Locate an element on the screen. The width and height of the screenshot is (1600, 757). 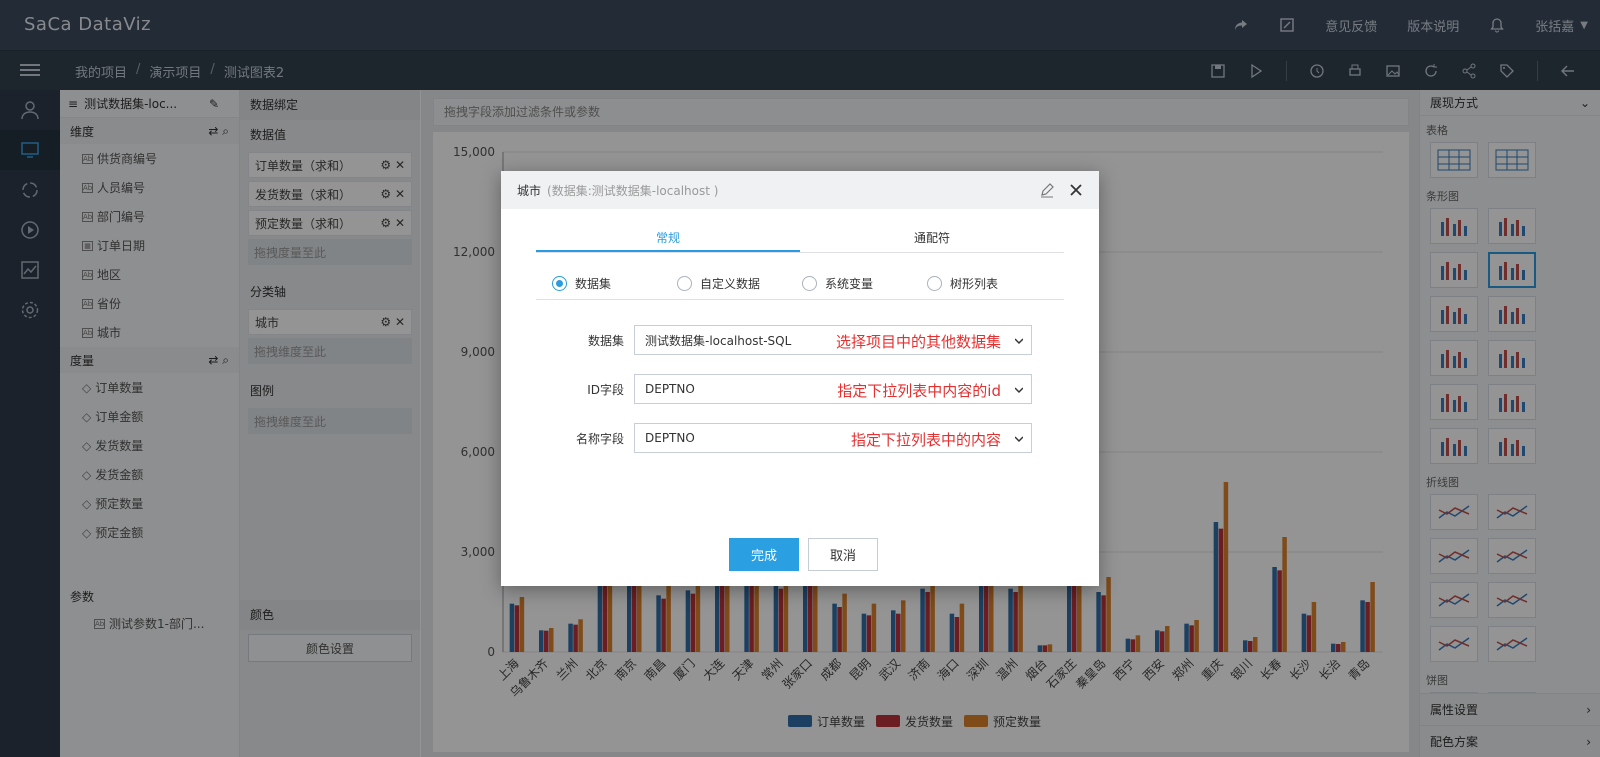
dialog-header: 城市 (数据集:测试数据集-localhost ) is located at coordinates (800, 190).